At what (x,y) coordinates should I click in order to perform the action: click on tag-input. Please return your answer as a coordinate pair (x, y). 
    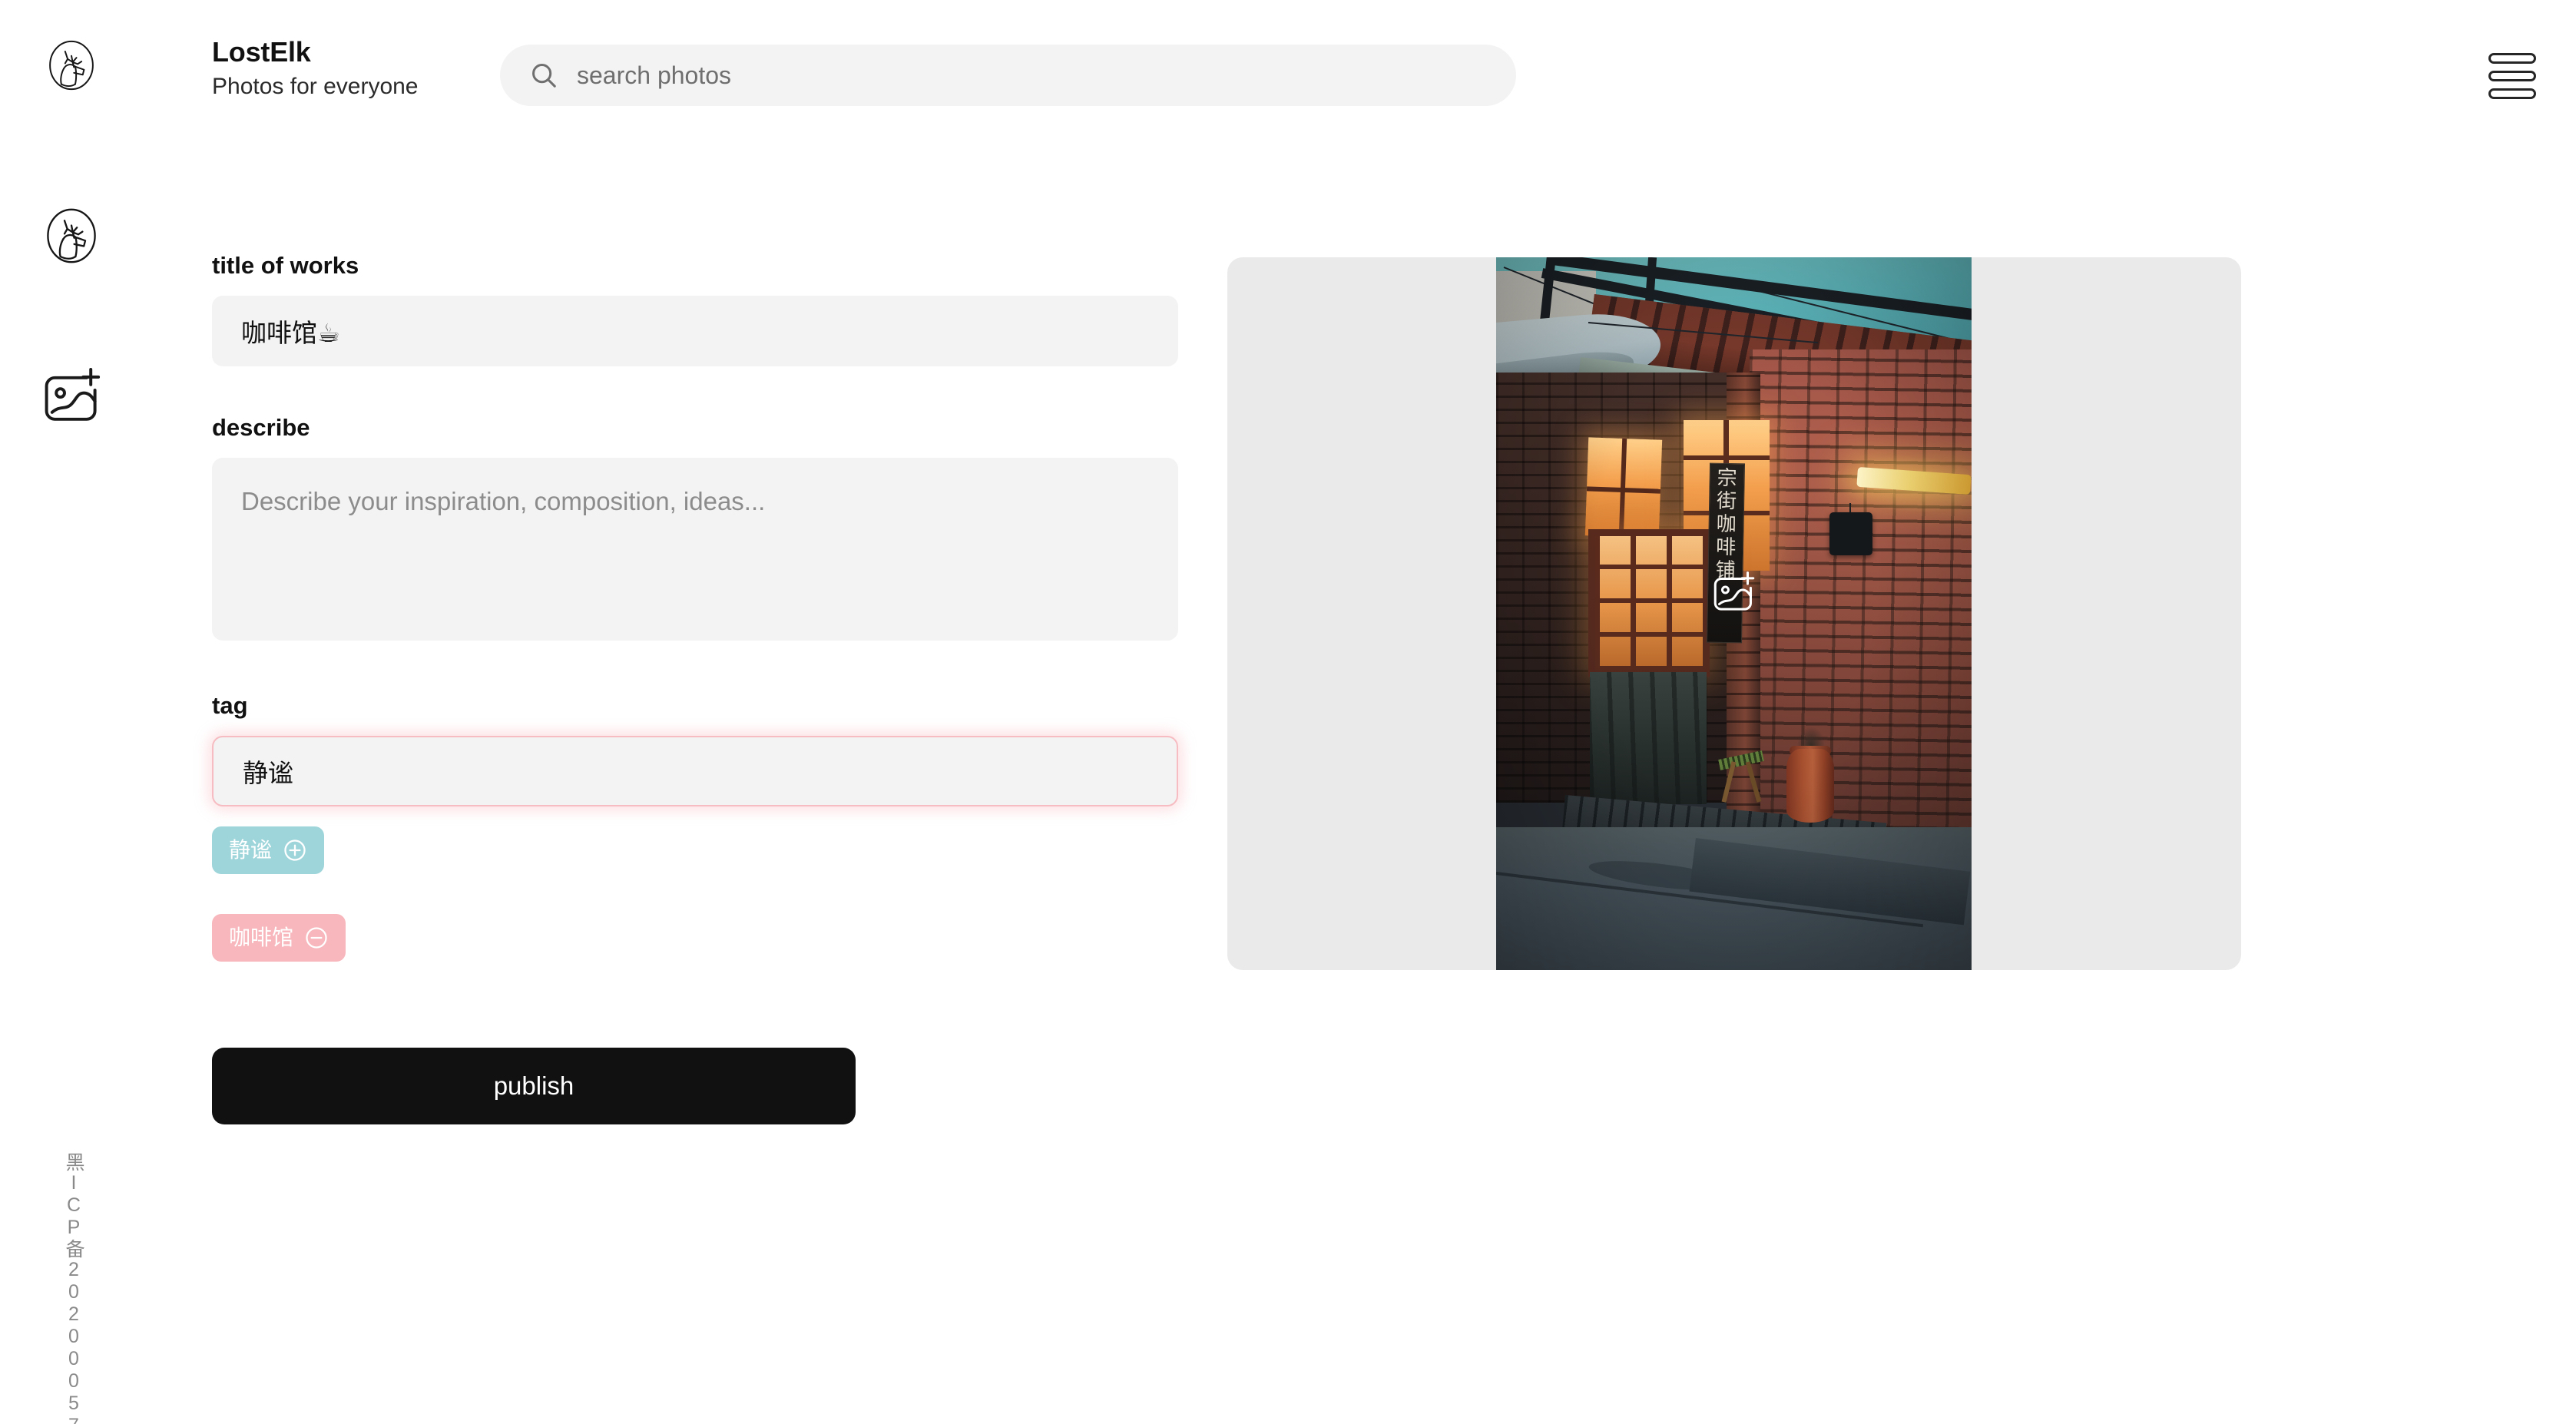
    Looking at the image, I should click on (695, 771).